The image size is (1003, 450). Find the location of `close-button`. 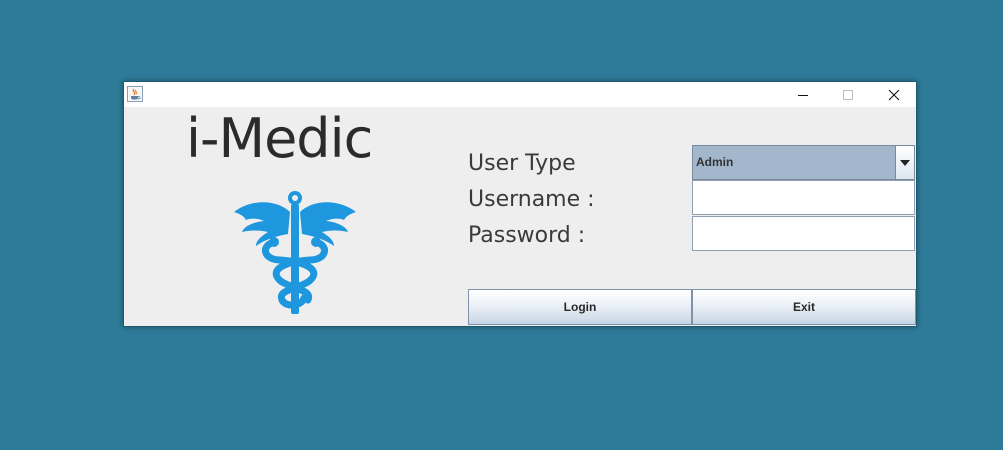

close-button is located at coordinates (894, 94).